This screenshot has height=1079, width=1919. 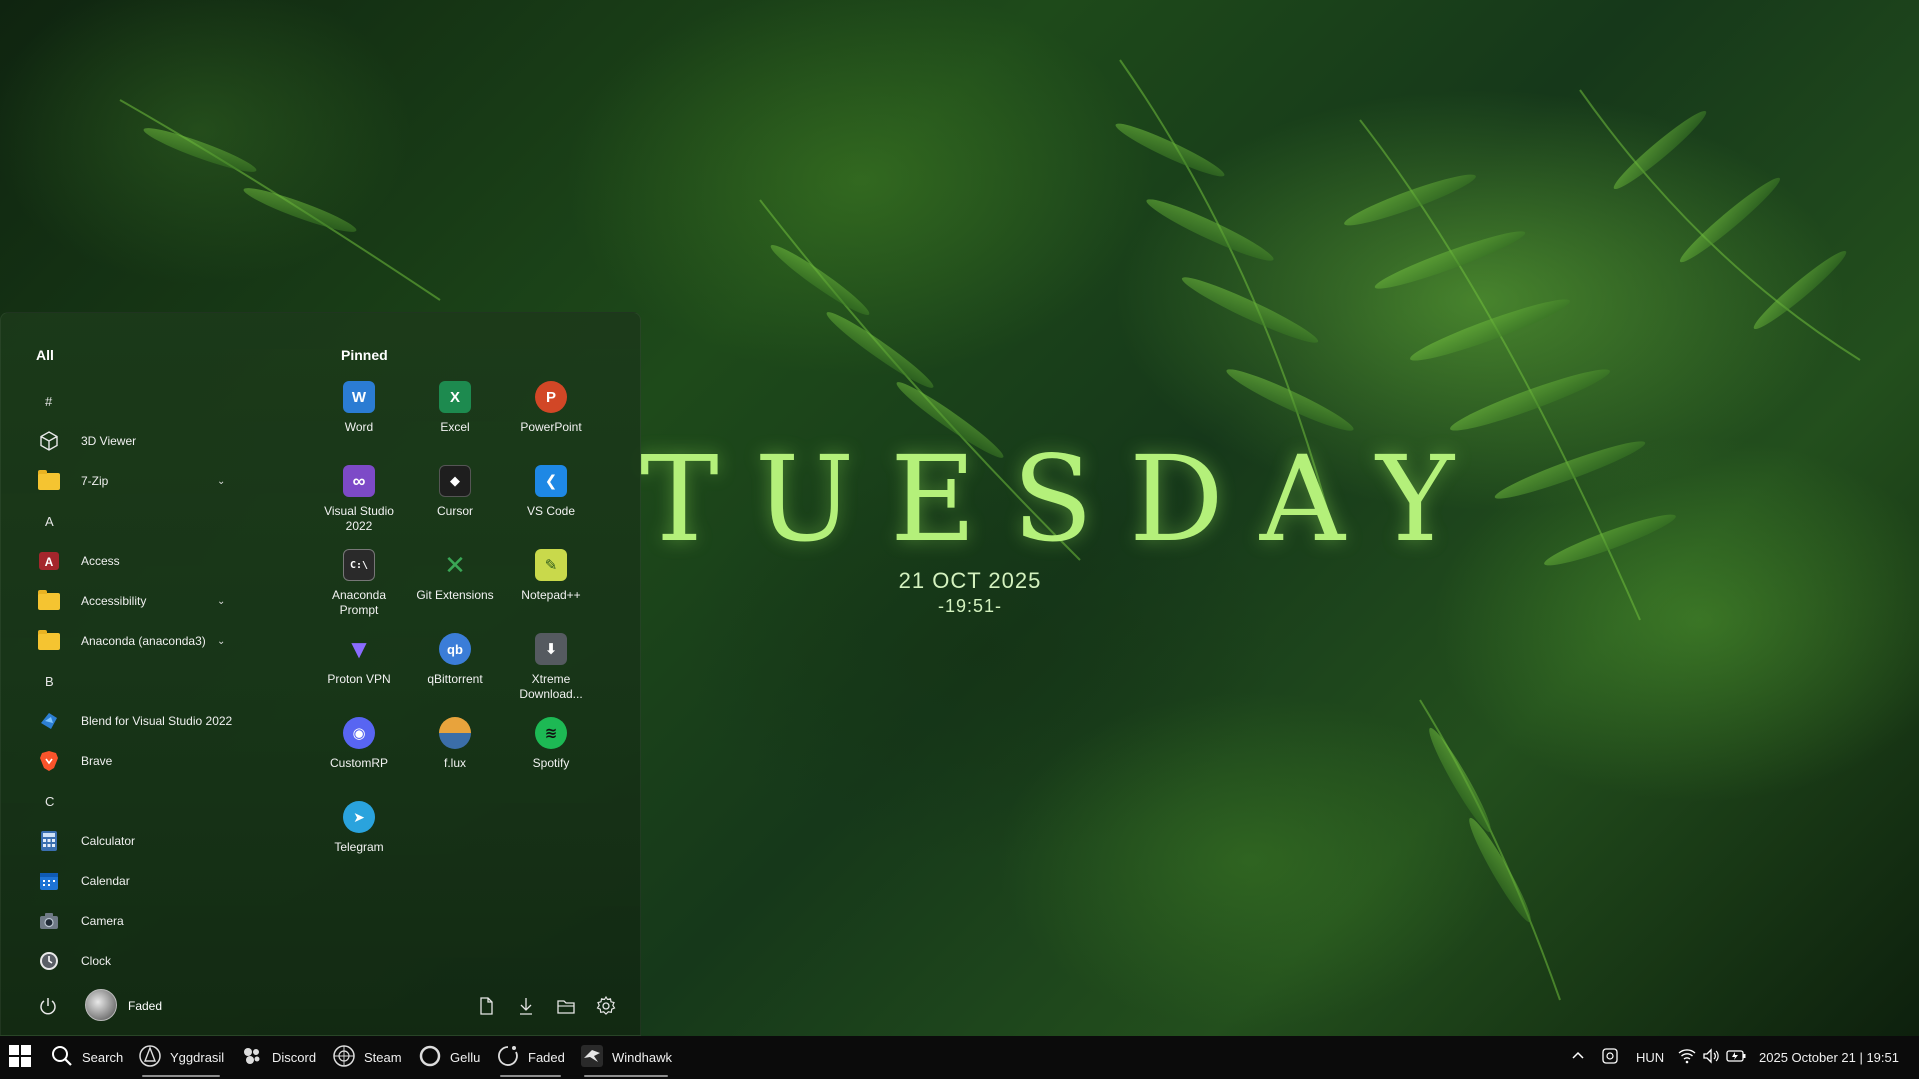 I want to click on gellu-icon, so click(x=434, y=1057).